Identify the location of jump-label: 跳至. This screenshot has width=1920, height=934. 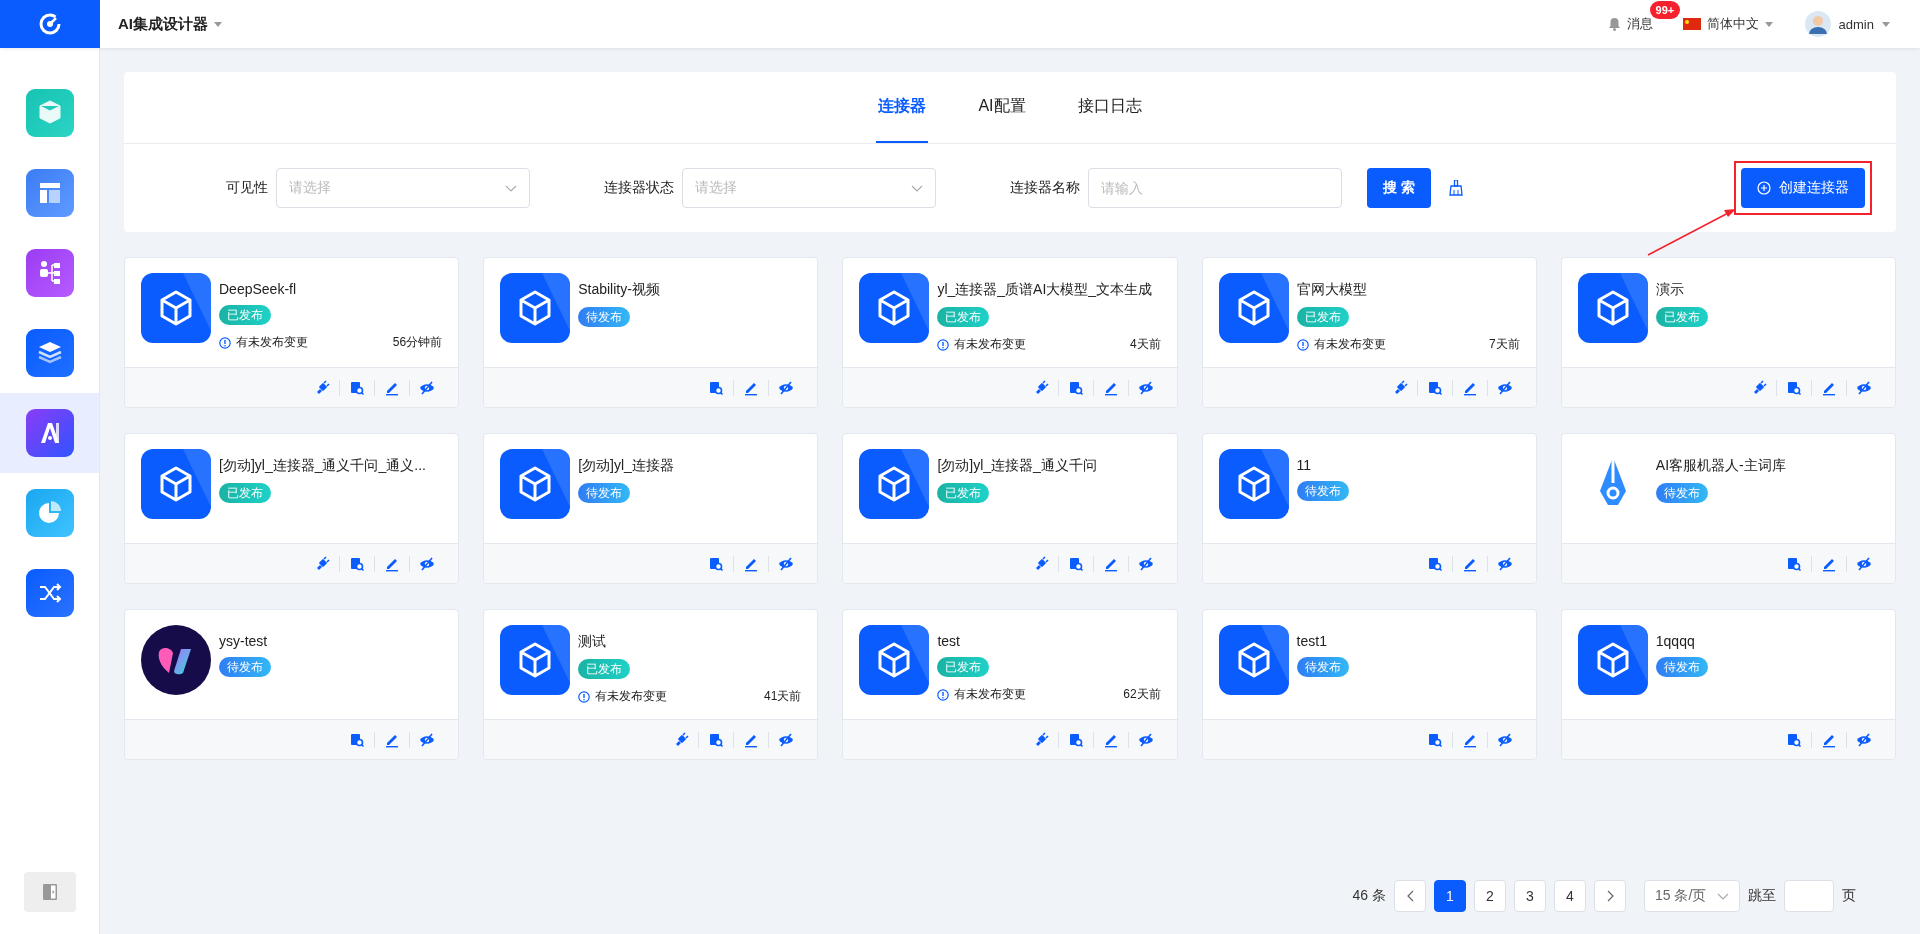
(1762, 896).